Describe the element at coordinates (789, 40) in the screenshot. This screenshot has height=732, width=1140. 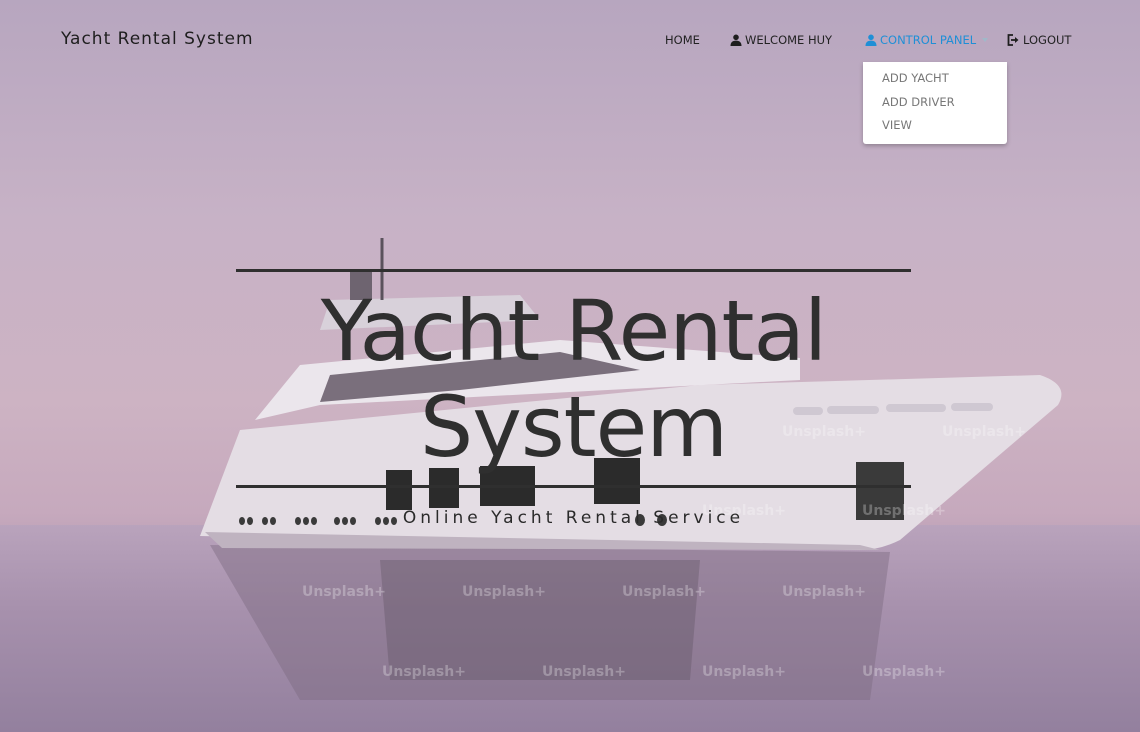
I see `nav-welcome-label: WELCOME HUY` at that location.